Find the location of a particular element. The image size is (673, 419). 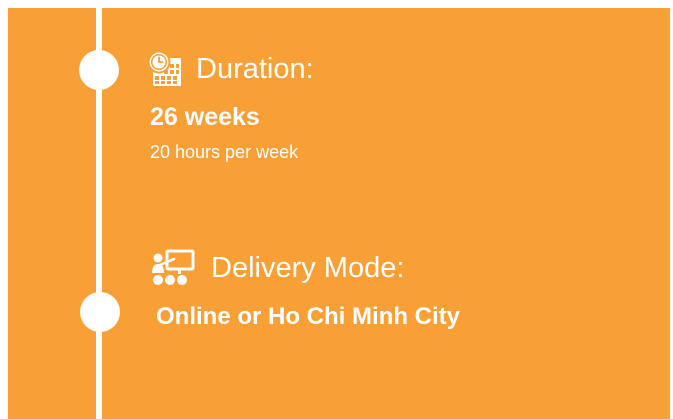

duration-detail: 20 hours per week is located at coordinates (224, 152).